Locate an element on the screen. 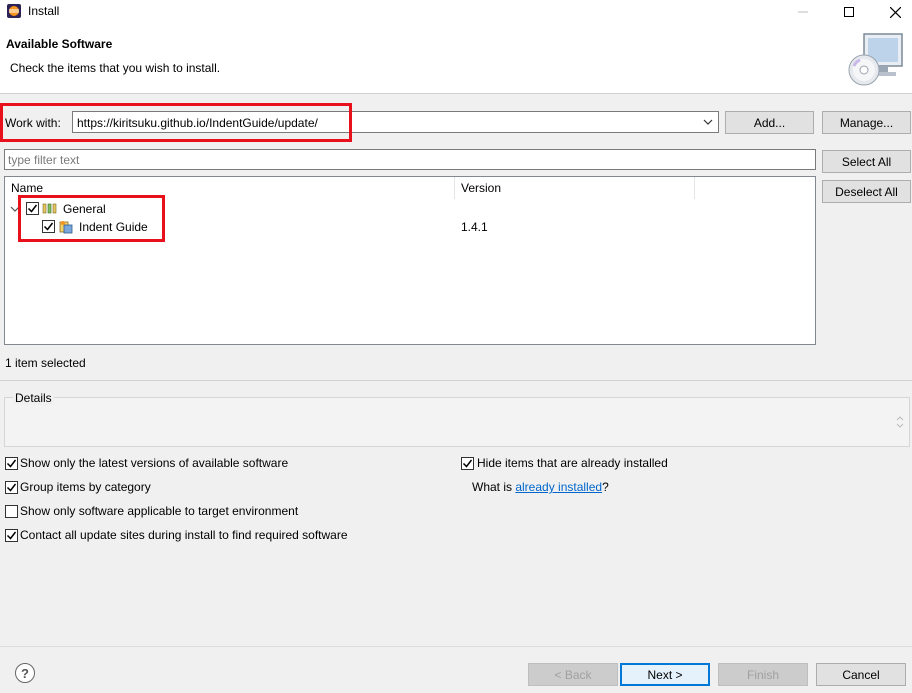 The width and height of the screenshot is (912, 693). cancel-button: Cancel is located at coordinates (861, 674).